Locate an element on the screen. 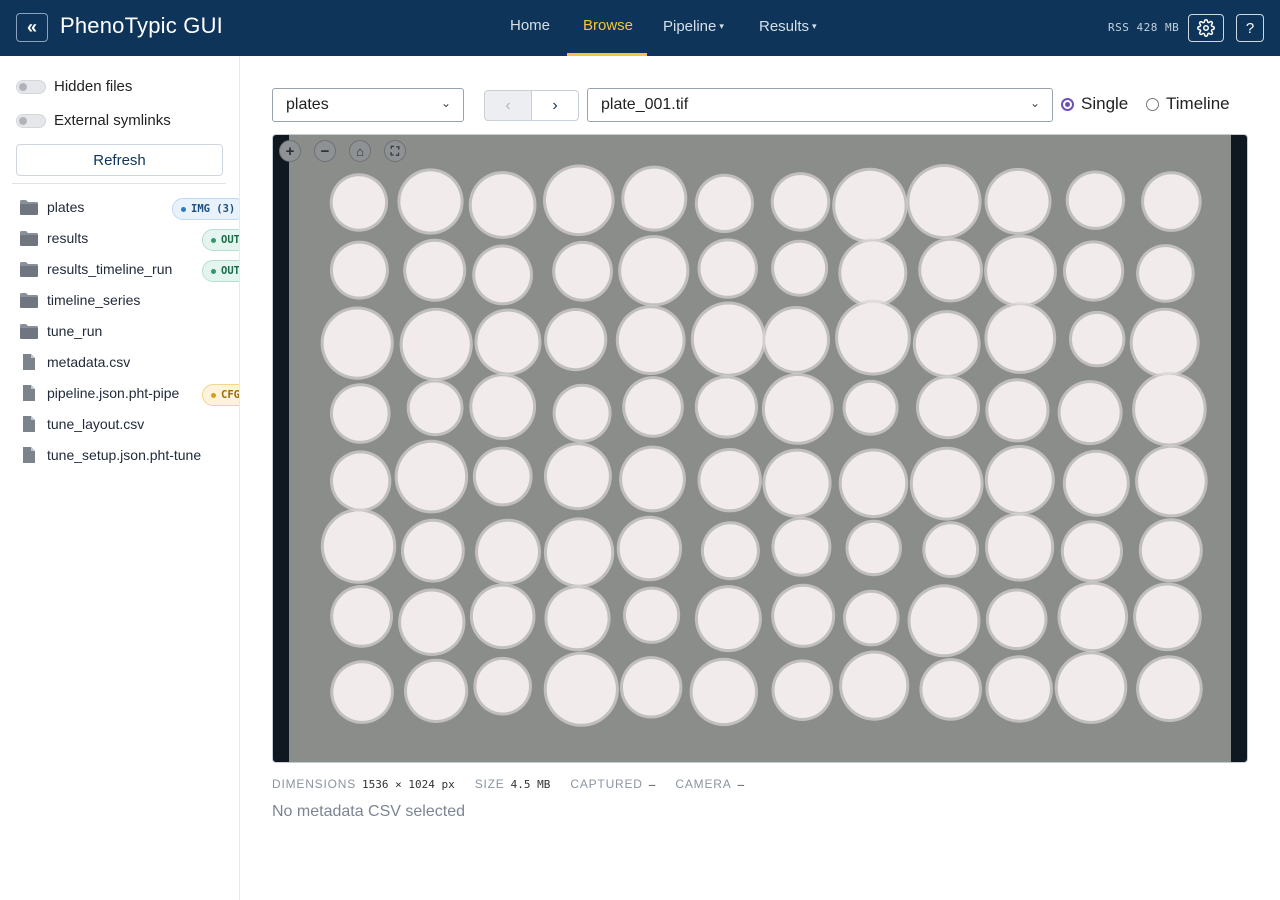 This screenshot has height=900, width=1280. settings-button is located at coordinates (1206, 28).